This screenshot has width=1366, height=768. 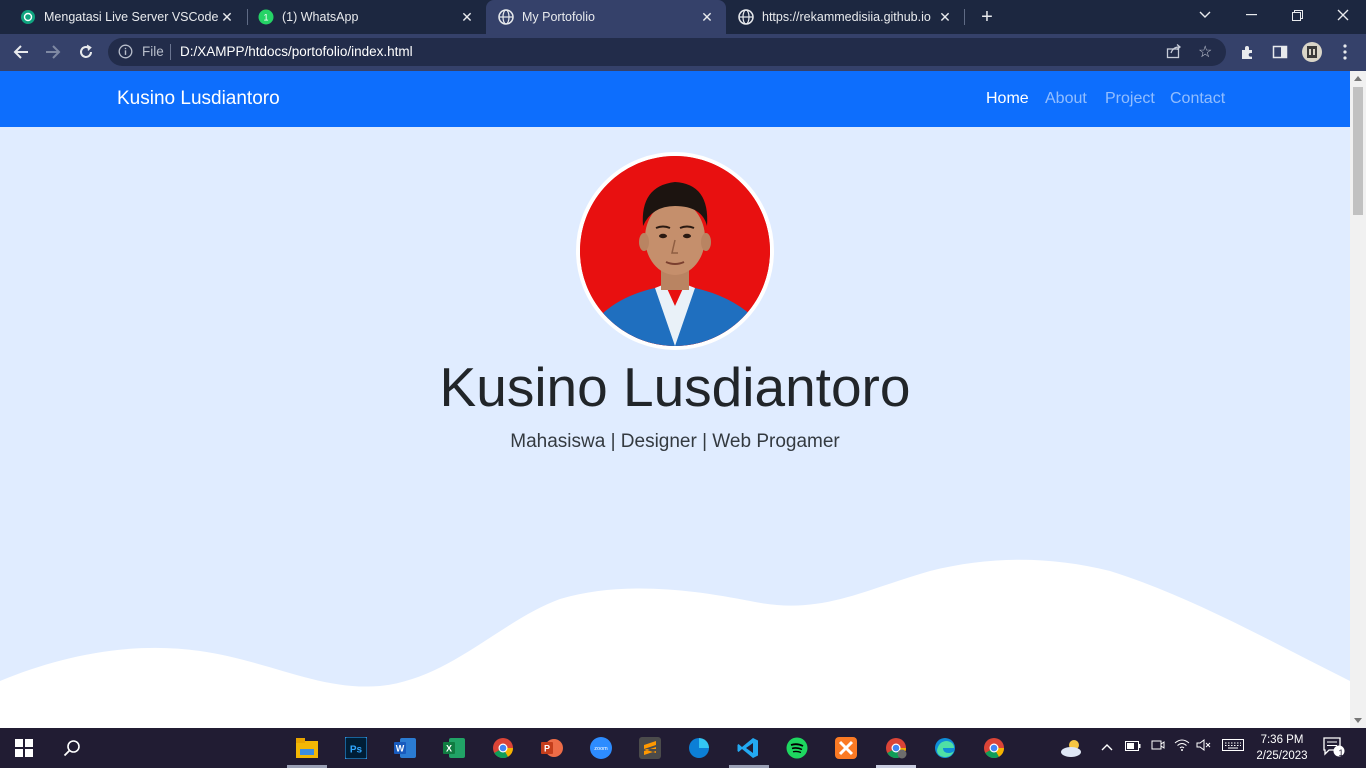 I want to click on chevron-up-icon, so click(x=1107, y=746).